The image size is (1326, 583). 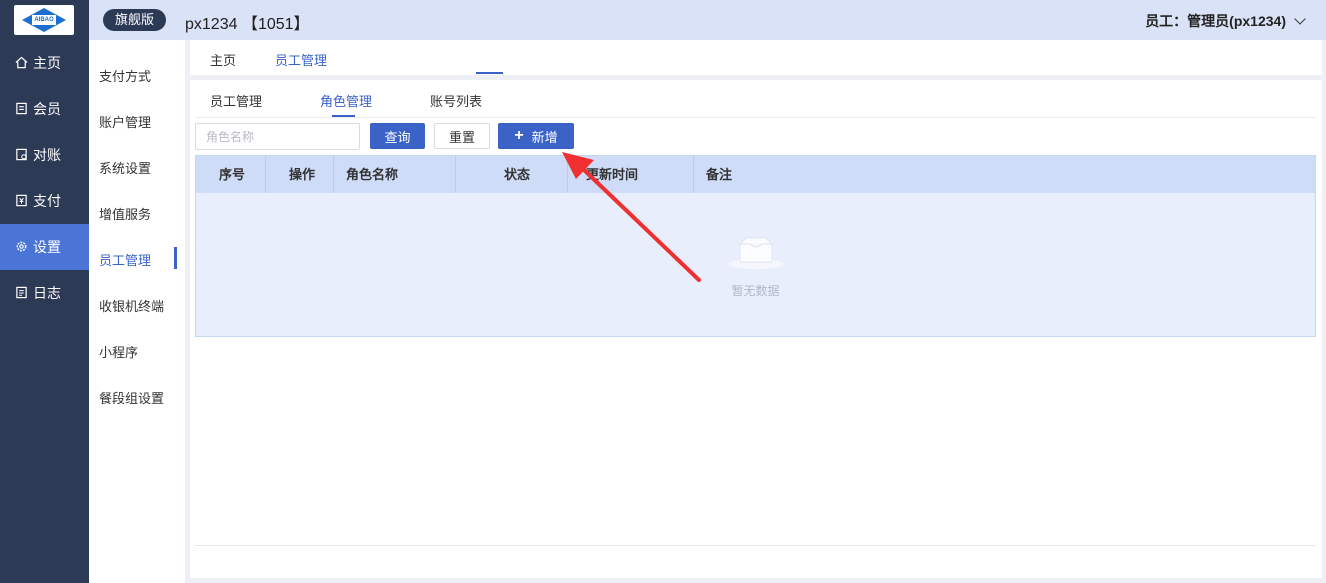 I want to click on page-tabs: 主页 员工管理, so click(x=756, y=57).